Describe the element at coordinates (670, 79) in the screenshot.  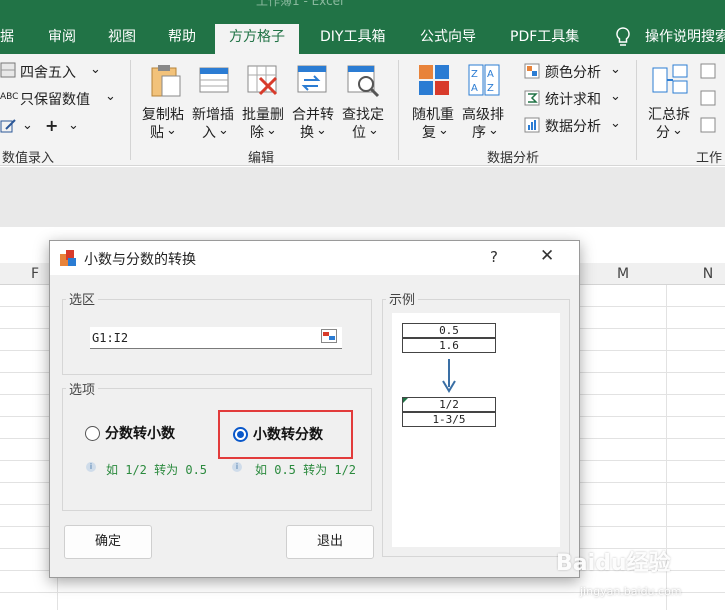
I see `summary-split-icon` at that location.